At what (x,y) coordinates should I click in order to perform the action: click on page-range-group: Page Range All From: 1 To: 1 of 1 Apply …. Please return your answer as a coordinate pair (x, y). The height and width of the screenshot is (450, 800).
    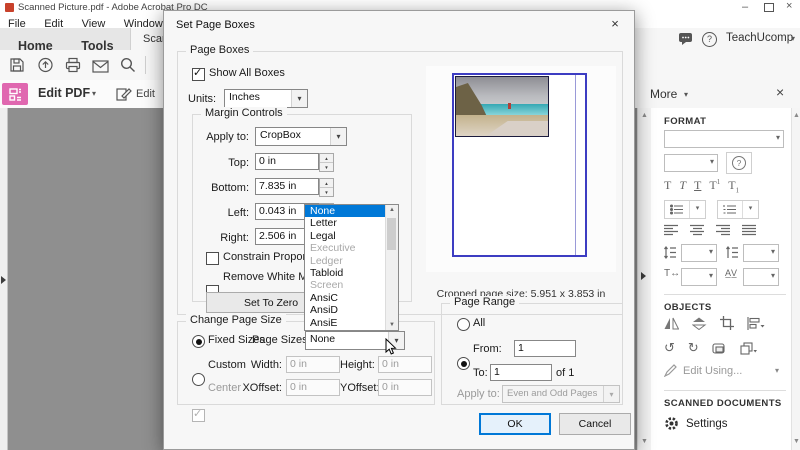
    Looking at the image, I should click on (532, 350).